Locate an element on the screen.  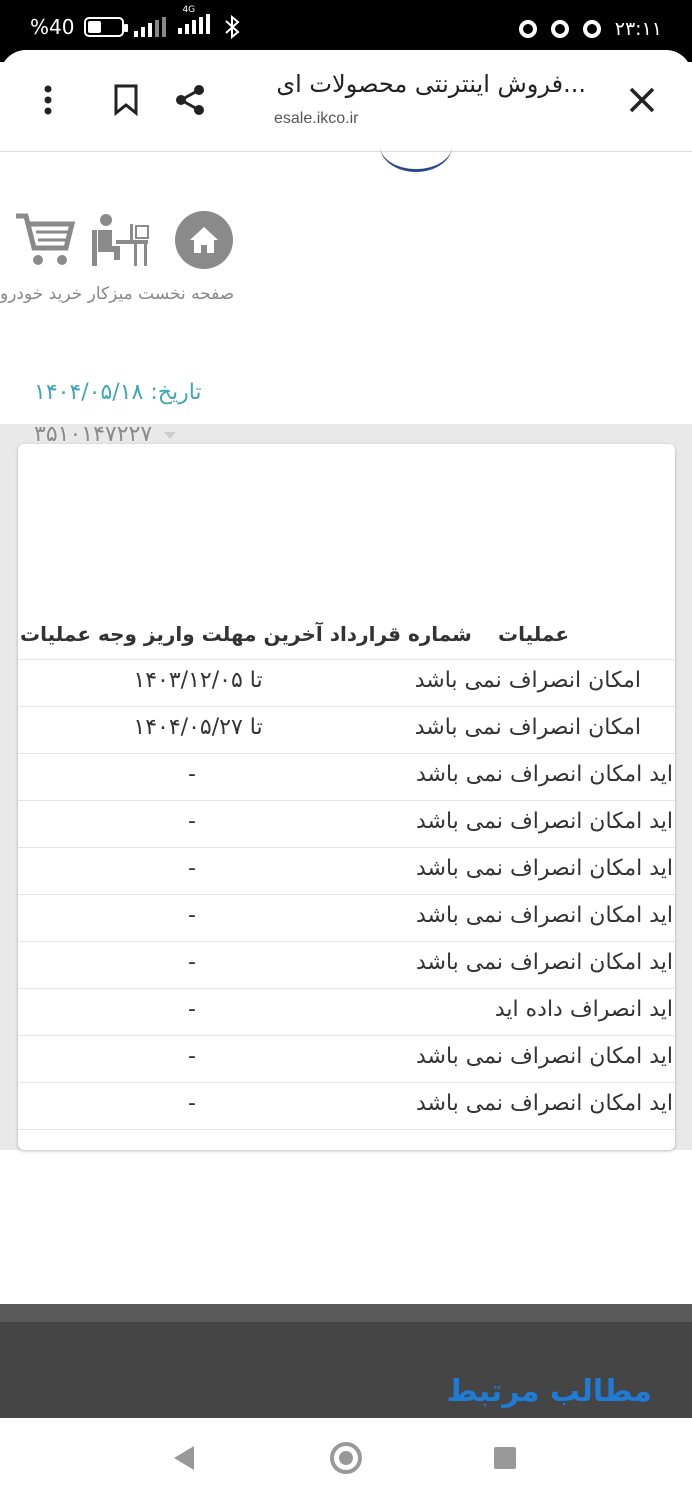
cart-icon is located at coordinates (46, 239).